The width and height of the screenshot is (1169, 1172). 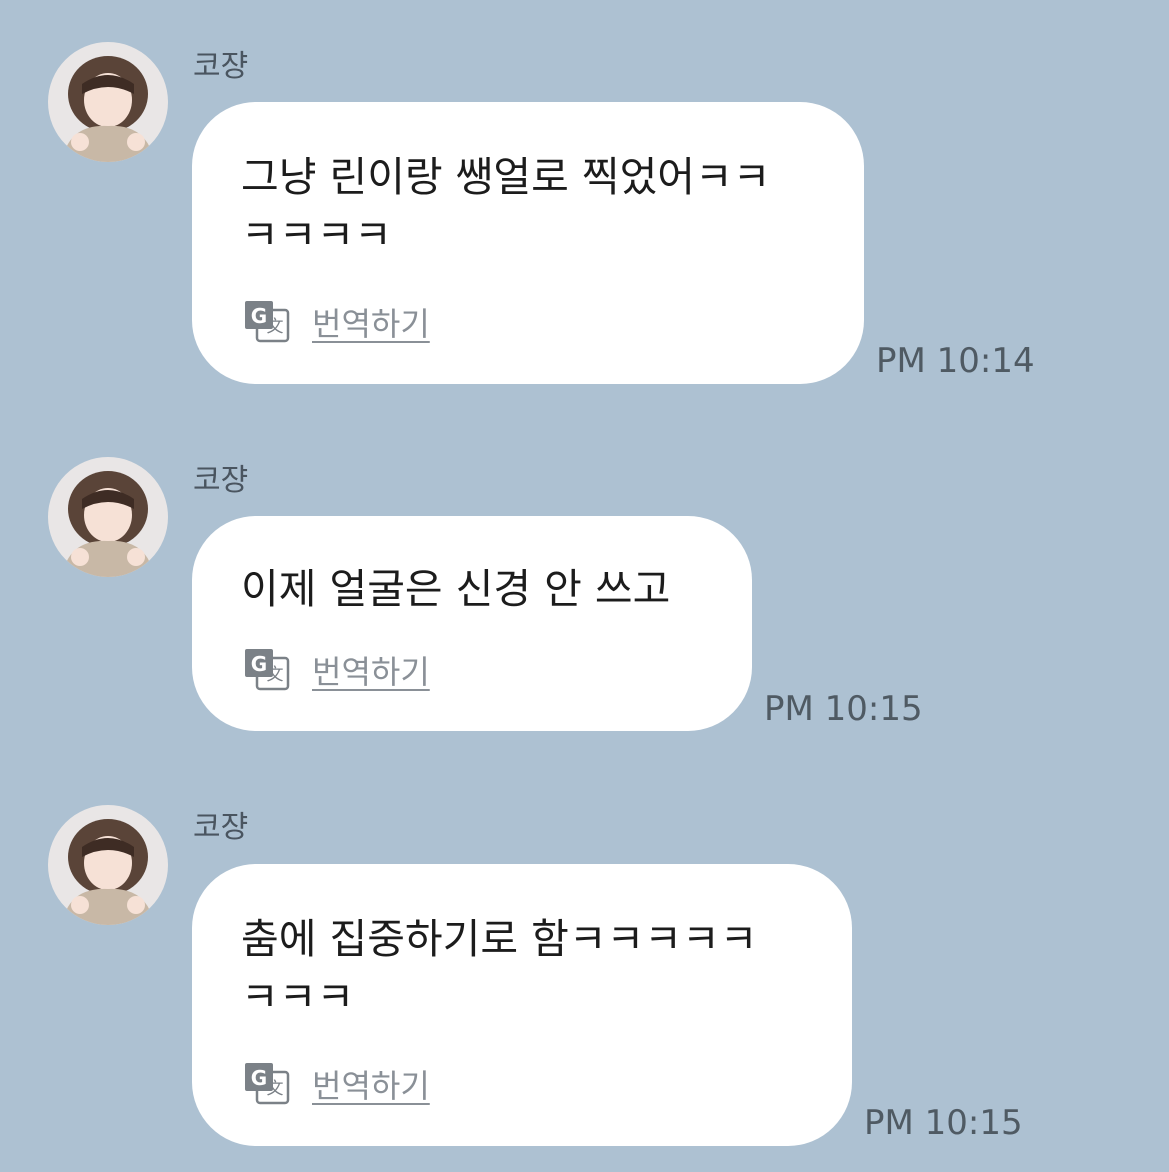 I want to click on message-line: 이제 얼굴은 신경 안 쓰고, so click(x=456, y=589).